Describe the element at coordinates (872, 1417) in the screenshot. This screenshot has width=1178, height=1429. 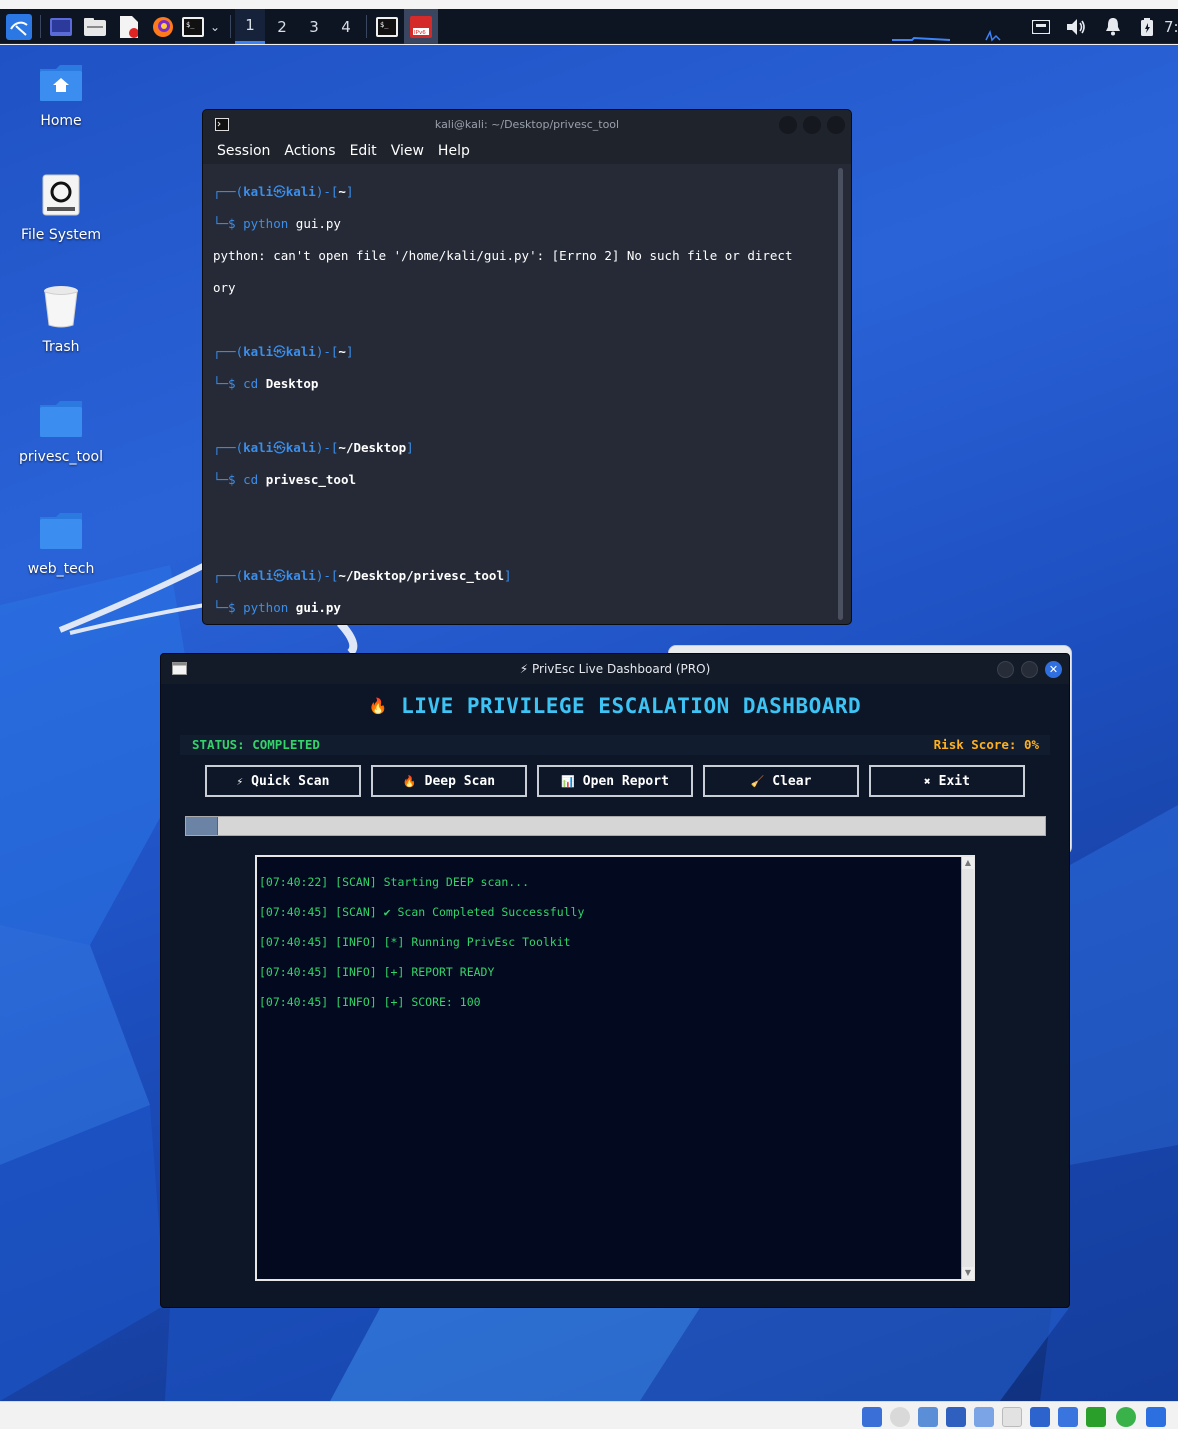
I see `hard-disk-icon` at that location.